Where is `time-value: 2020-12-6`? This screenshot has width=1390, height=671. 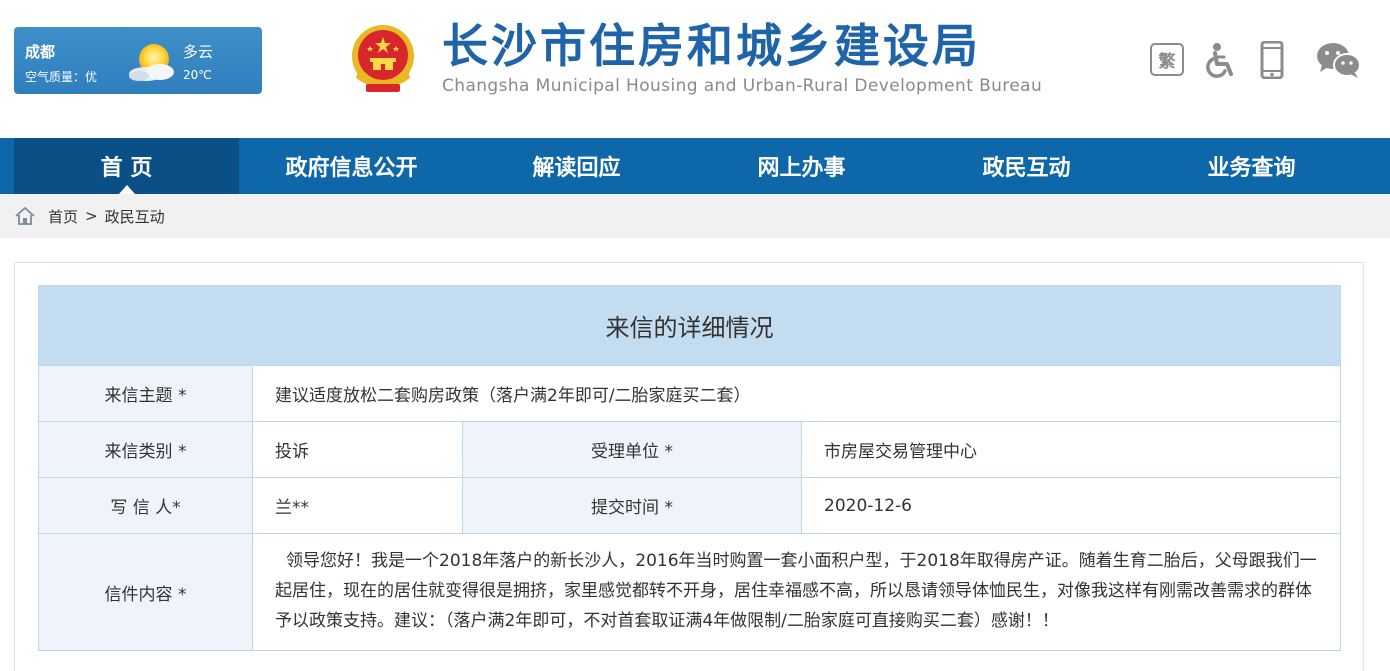 time-value: 2020-12-6 is located at coordinates (1071, 505).